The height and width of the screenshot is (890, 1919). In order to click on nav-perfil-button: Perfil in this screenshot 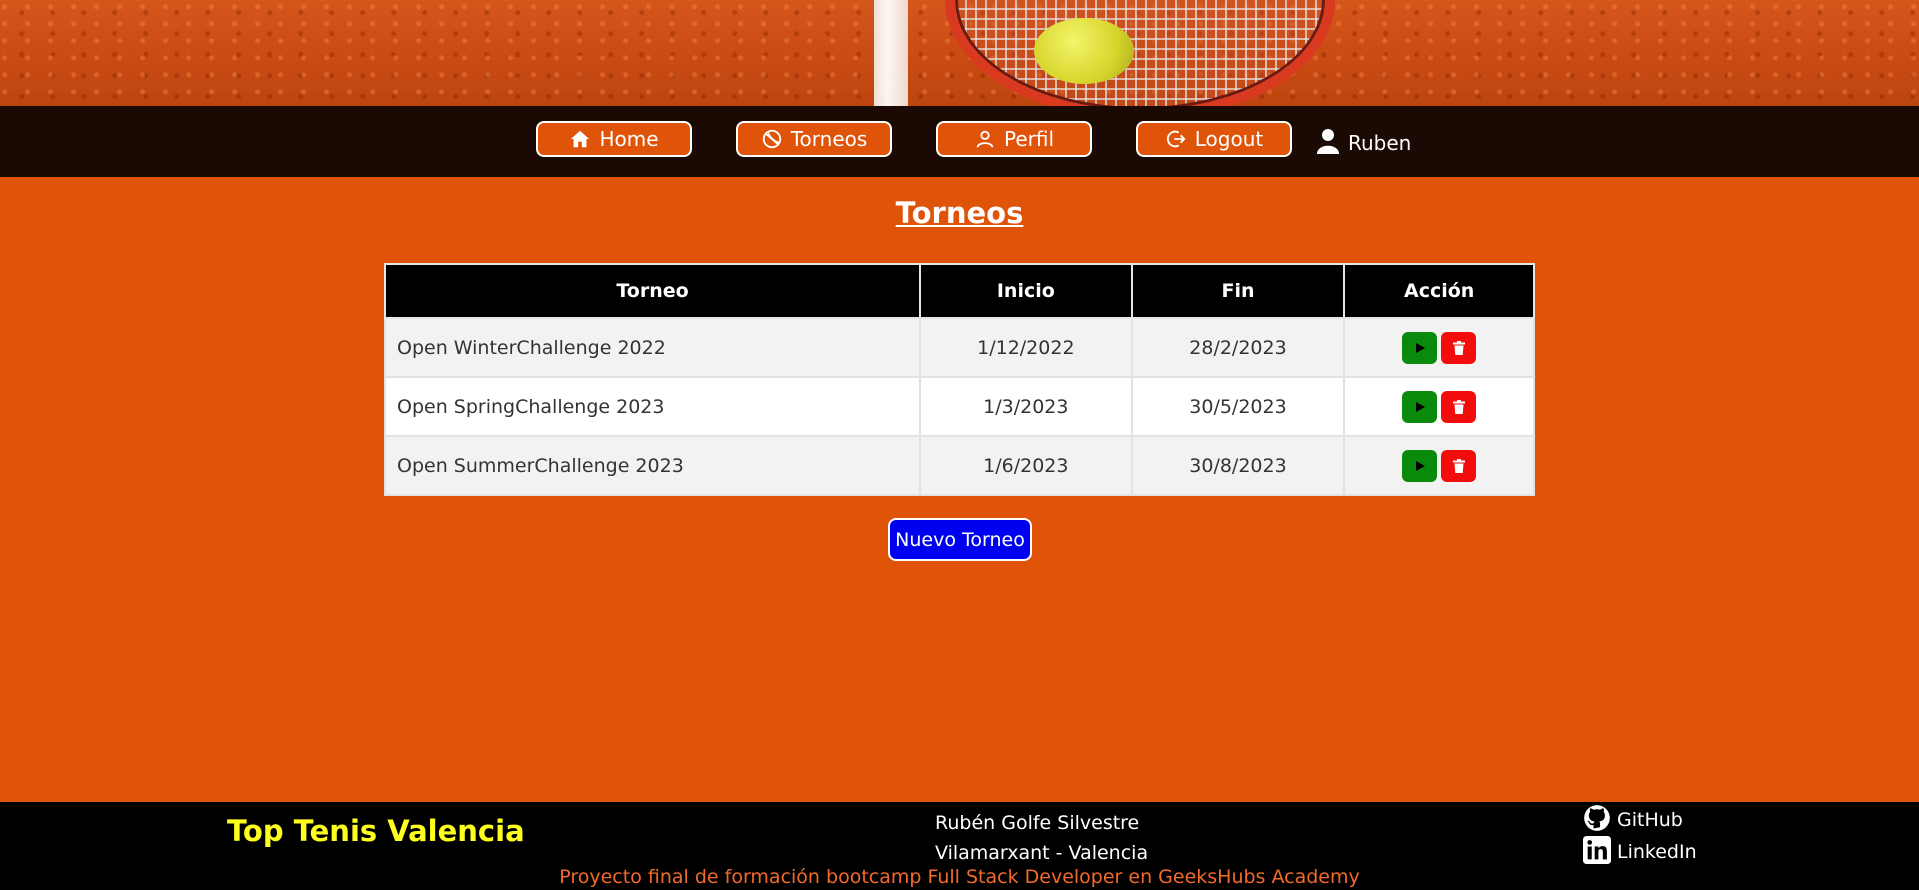, I will do `click(1014, 139)`.